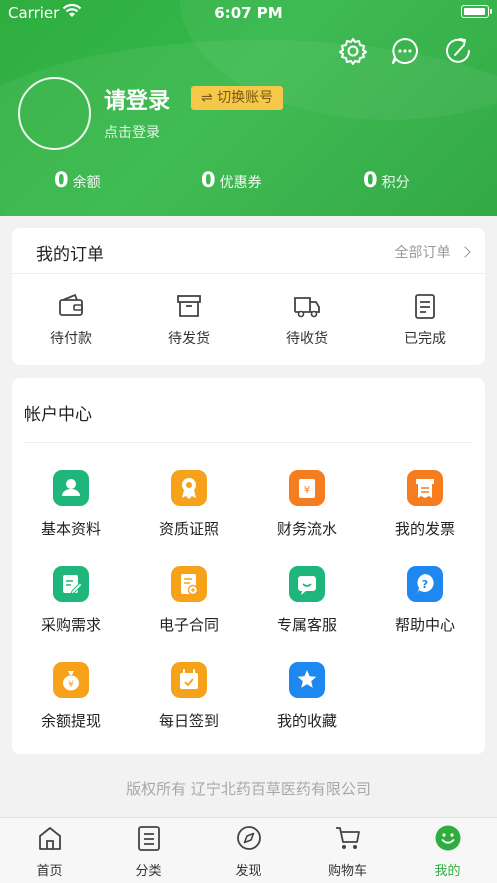  What do you see at coordinates (307, 680) in the screenshot?
I see `star-icon` at bounding box center [307, 680].